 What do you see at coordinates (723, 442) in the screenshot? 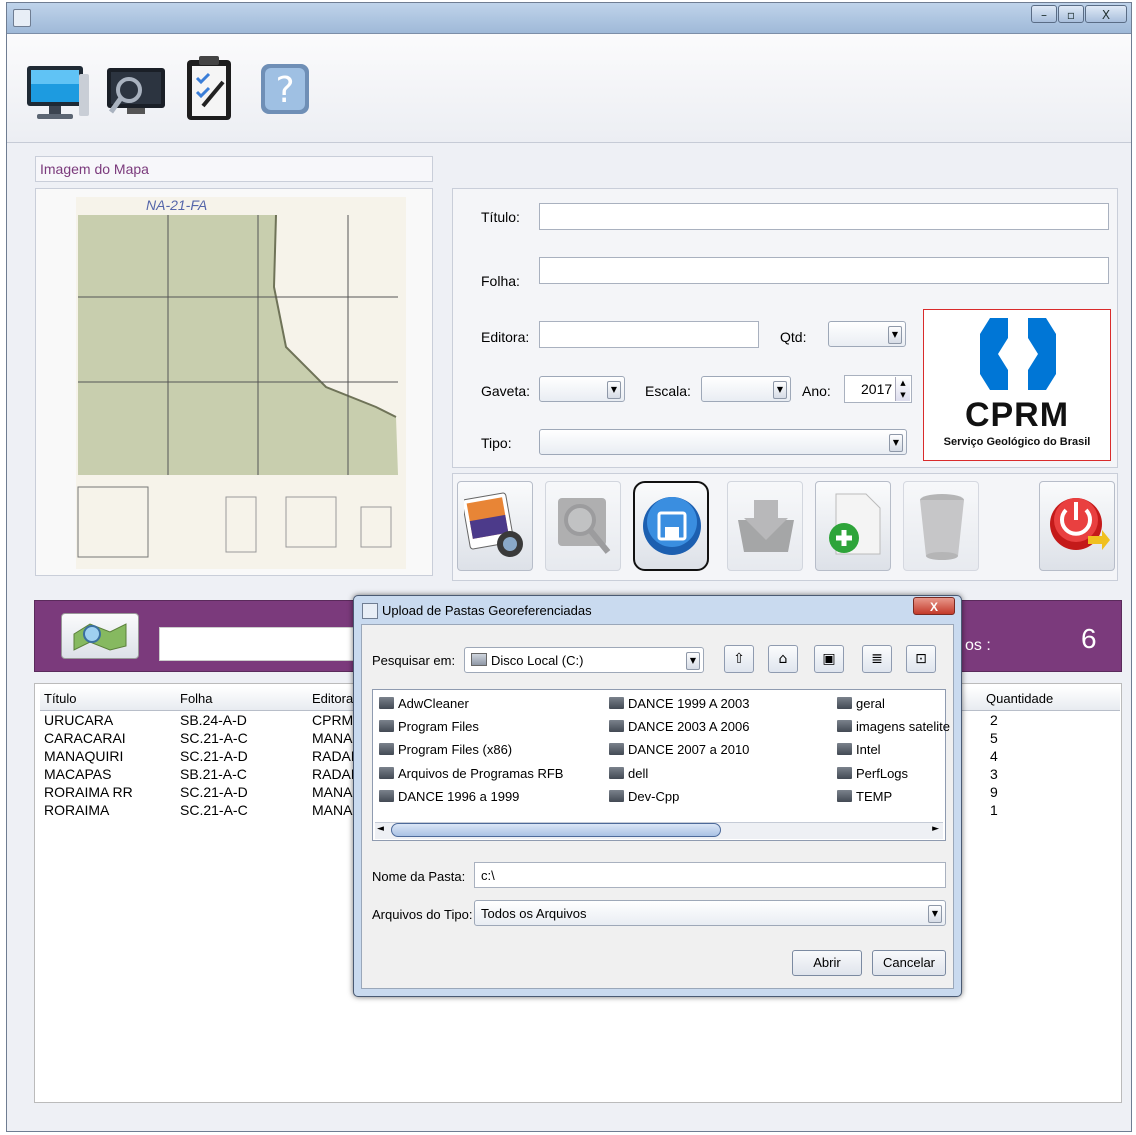
I see `tipo-select: ▼` at bounding box center [723, 442].